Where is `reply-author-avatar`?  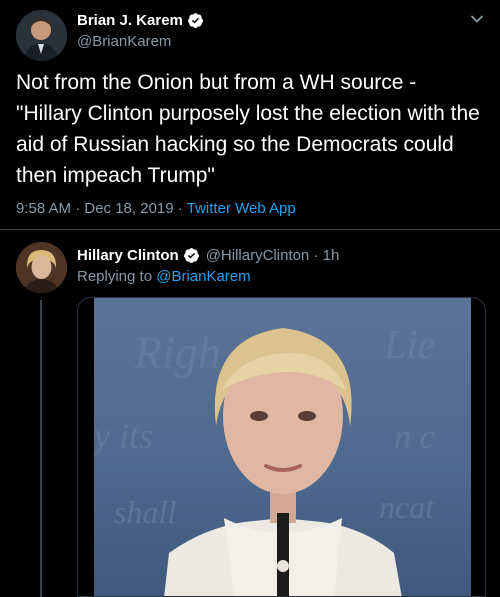 reply-author-avatar is located at coordinates (41, 267).